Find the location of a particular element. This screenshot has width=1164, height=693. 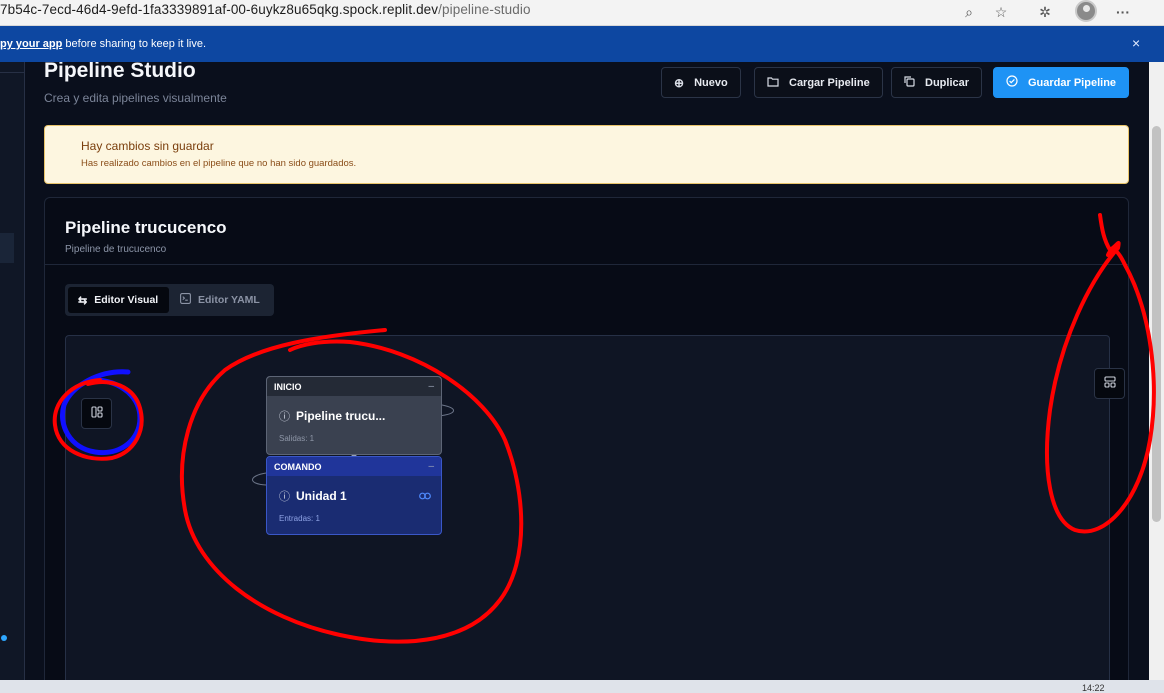

alert-title: Hay cambios sin guardar is located at coordinates (147, 146).